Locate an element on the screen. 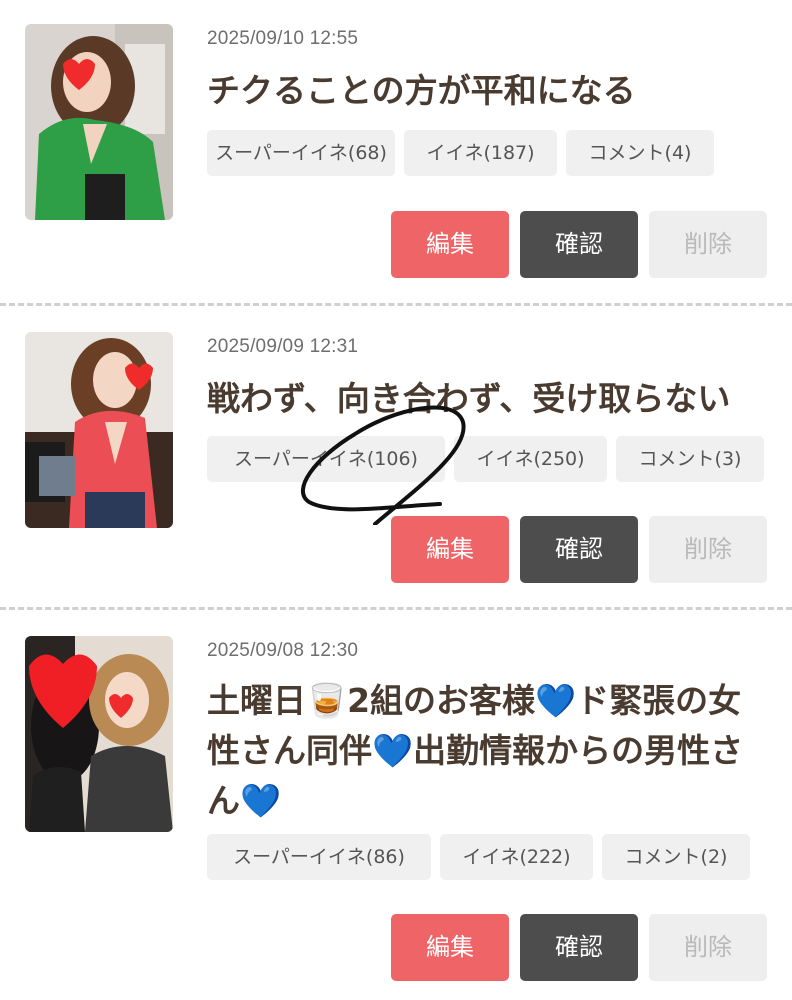 Image resolution: width=792 pixels, height=1000 pixels. comment-count: コメント(4) is located at coordinates (640, 153).